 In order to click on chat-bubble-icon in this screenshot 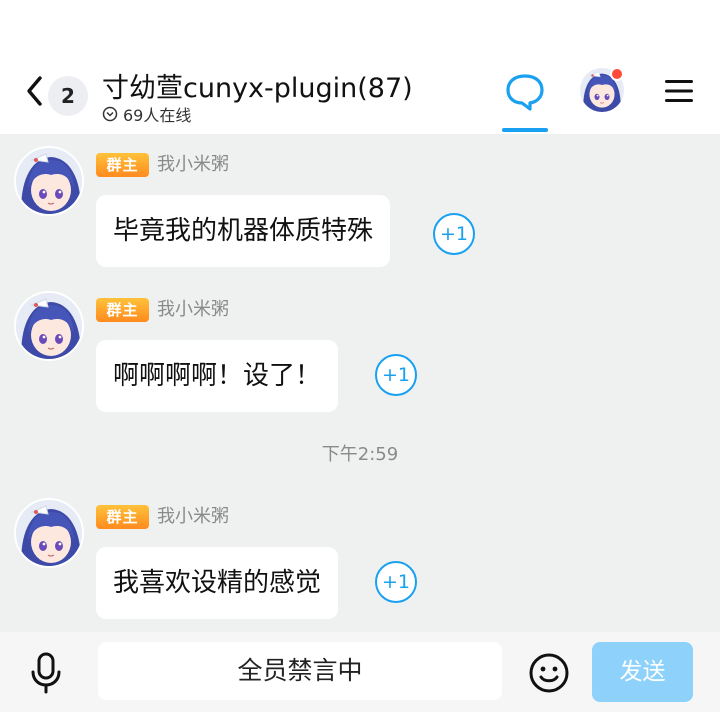, I will do `click(525, 92)`.